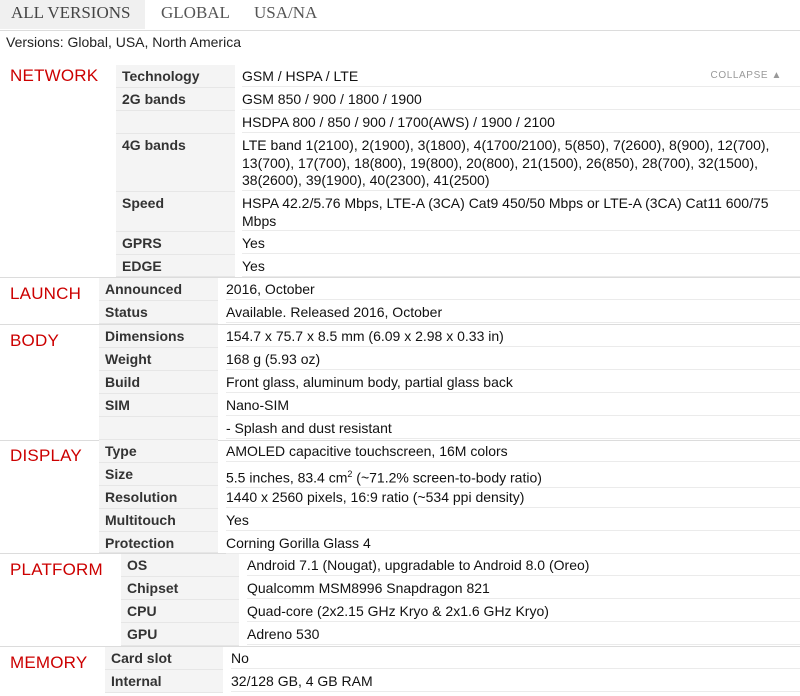 The image size is (800, 696). I want to click on spec-value: Available. Released 2016, October, so click(513, 312).